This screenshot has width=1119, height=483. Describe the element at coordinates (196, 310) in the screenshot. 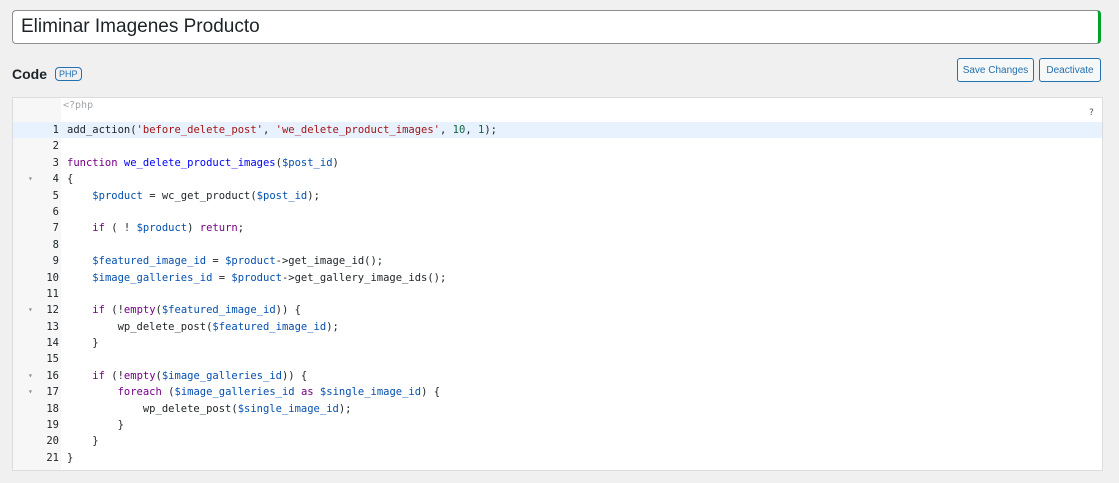

I see `code-text: if (!empty($featured_image_id)) {` at that location.